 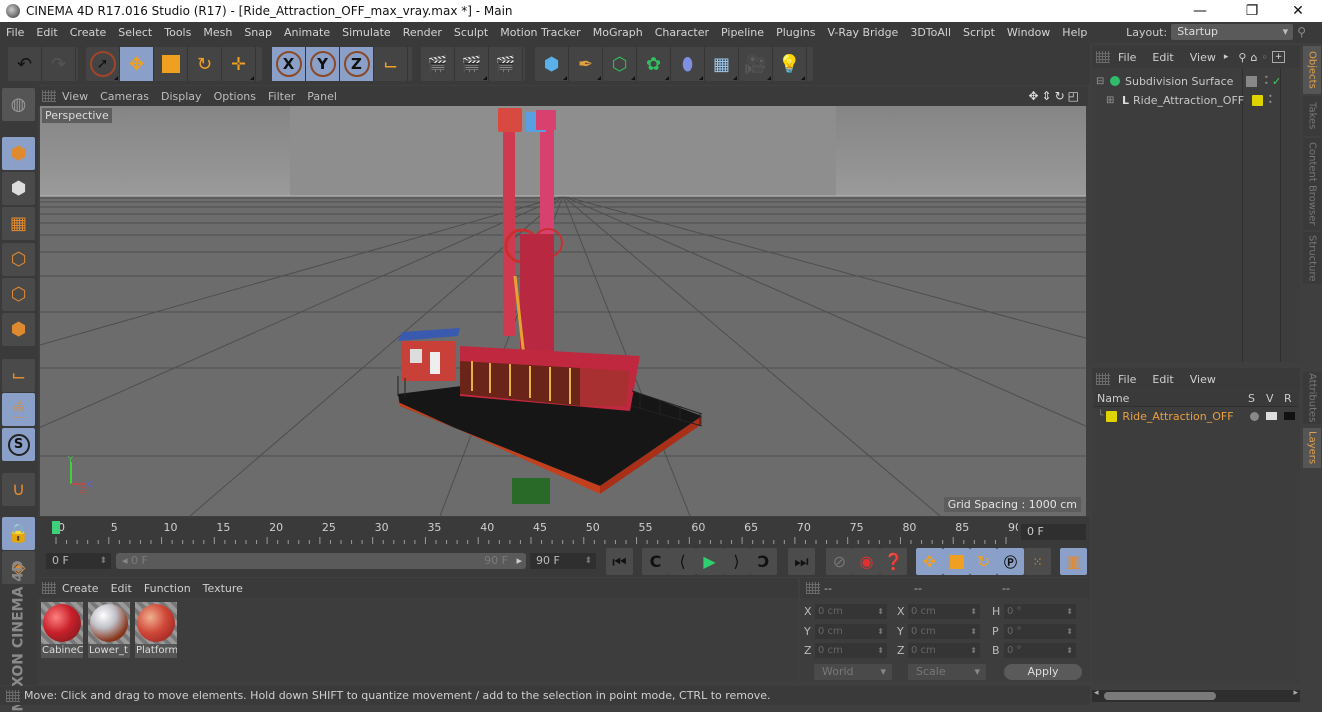 What do you see at coordinates (1270, 100) in the screenshot?
I see `visibility-dots-icon: • •` at bounding box center [1270, 100].